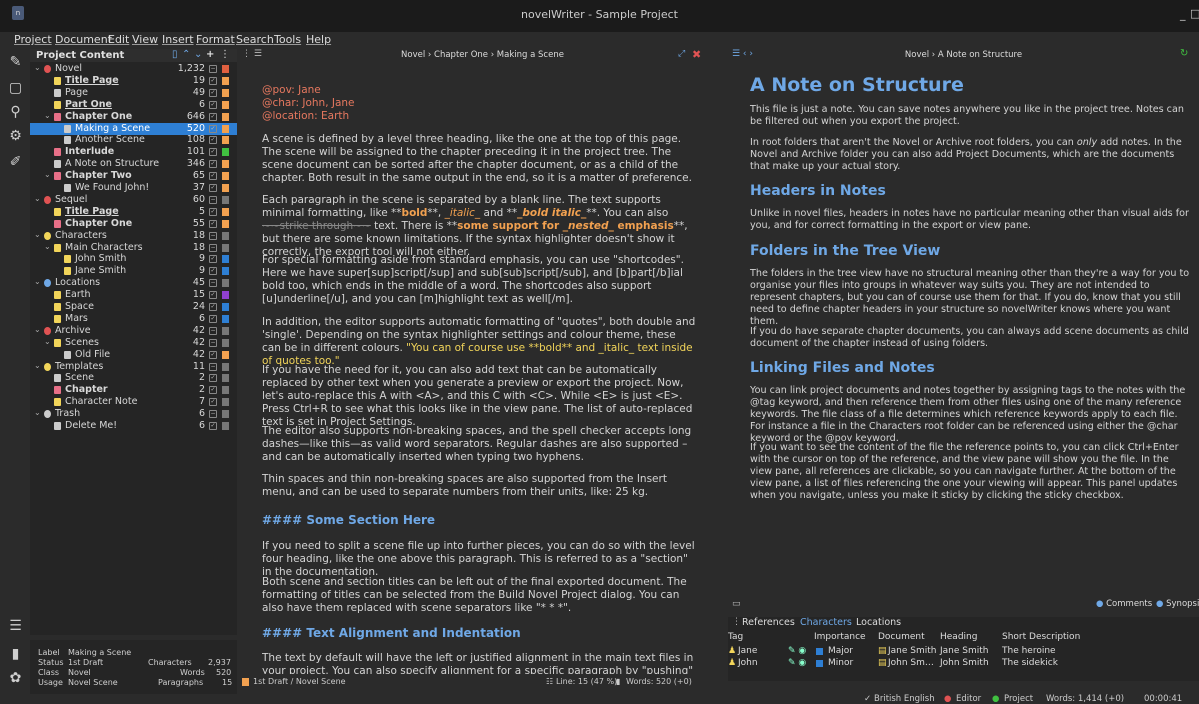  Describe the element at coordinates (1184, 53) in the screenshot. I see `viewer-refresh-icon: ↻` at that location.